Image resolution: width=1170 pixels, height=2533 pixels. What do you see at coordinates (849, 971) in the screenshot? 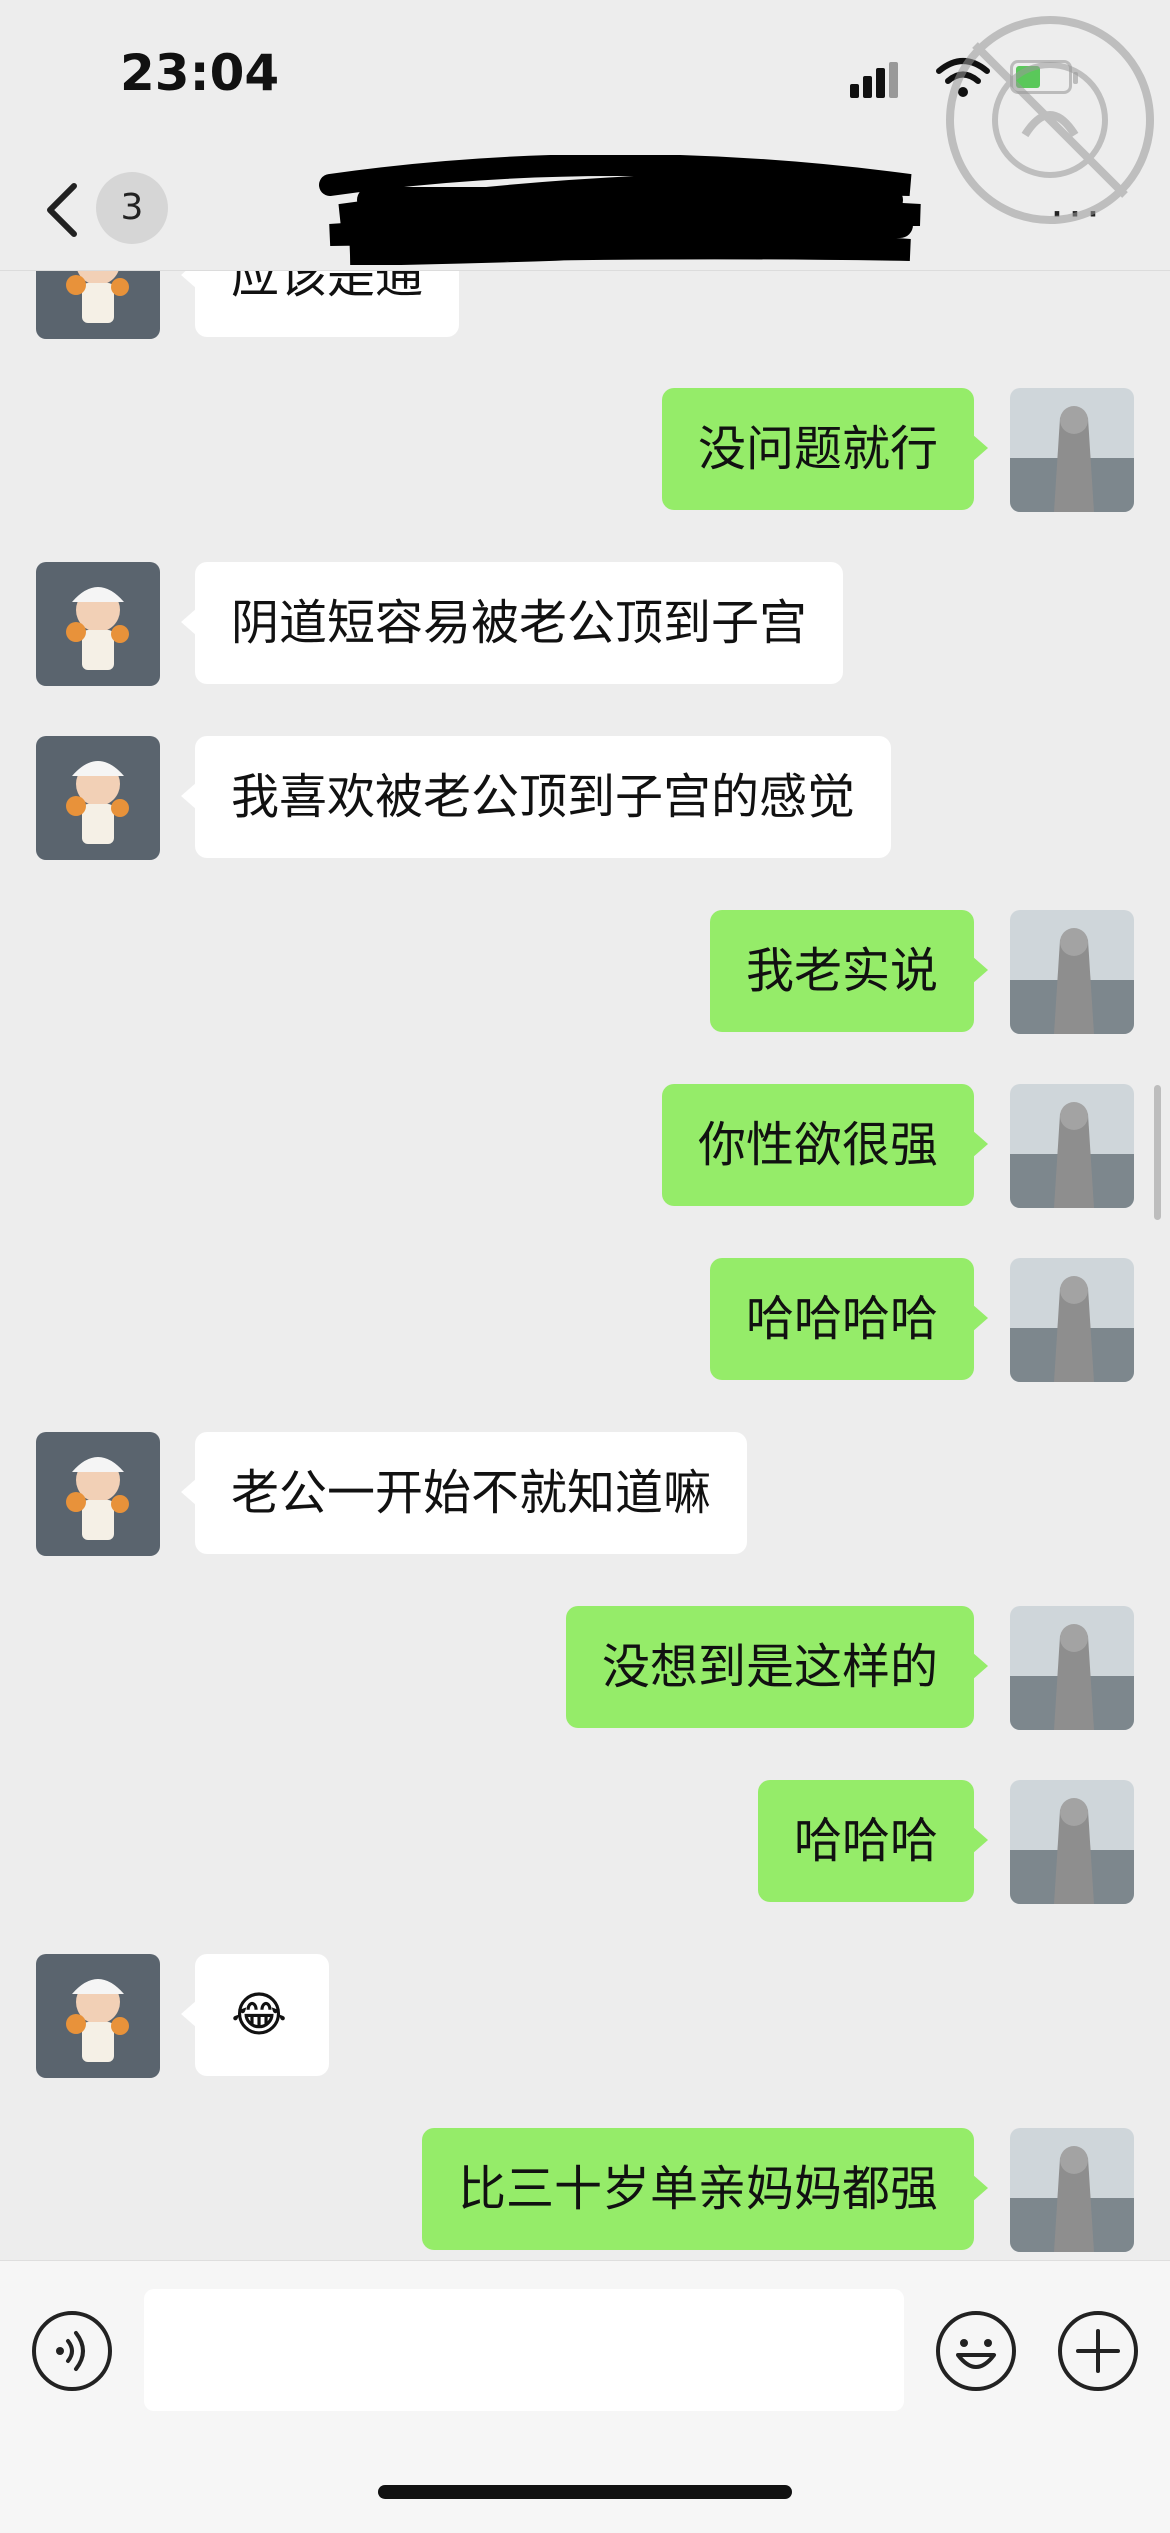
I see `sent-message: 我老实说` at bounding box center [849, 971].